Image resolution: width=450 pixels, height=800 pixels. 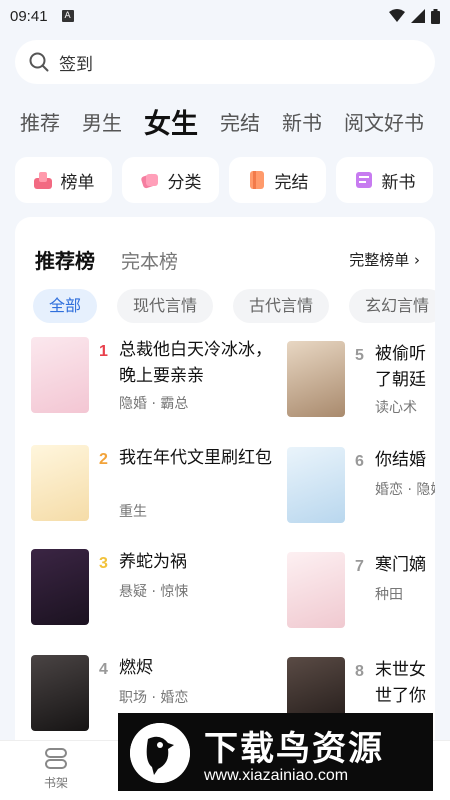 I want to click on book-item: 3 养蛇为祸 悬疑 · 惊悚, so click(x=161, y=589).